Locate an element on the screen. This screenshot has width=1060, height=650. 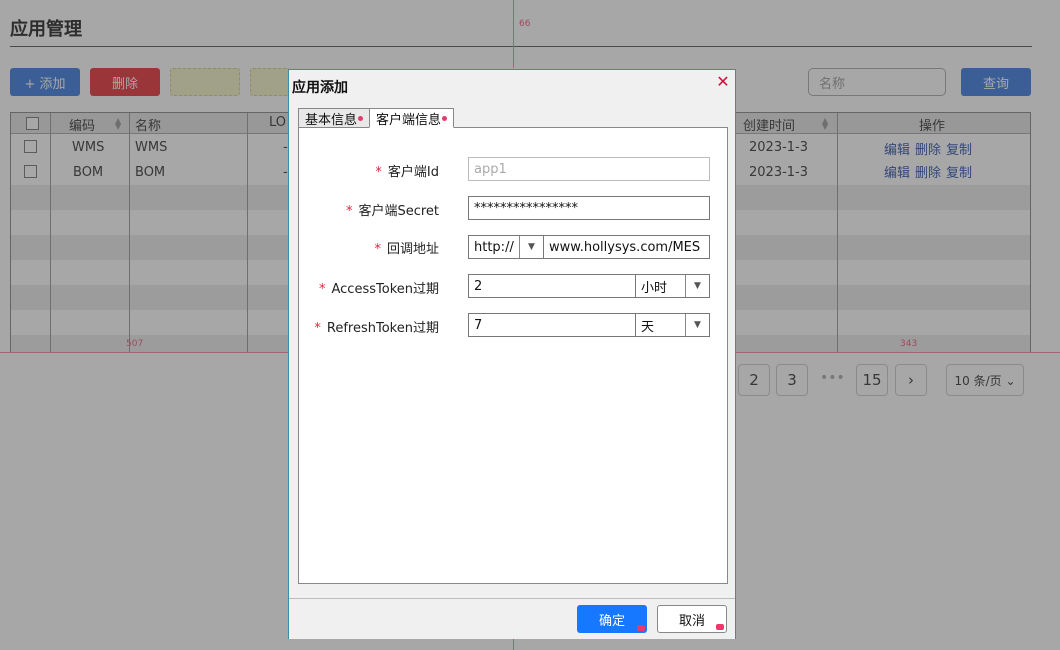
dialog-title-bar: 应用添加 ✕ is located at coordinates (512, 85).